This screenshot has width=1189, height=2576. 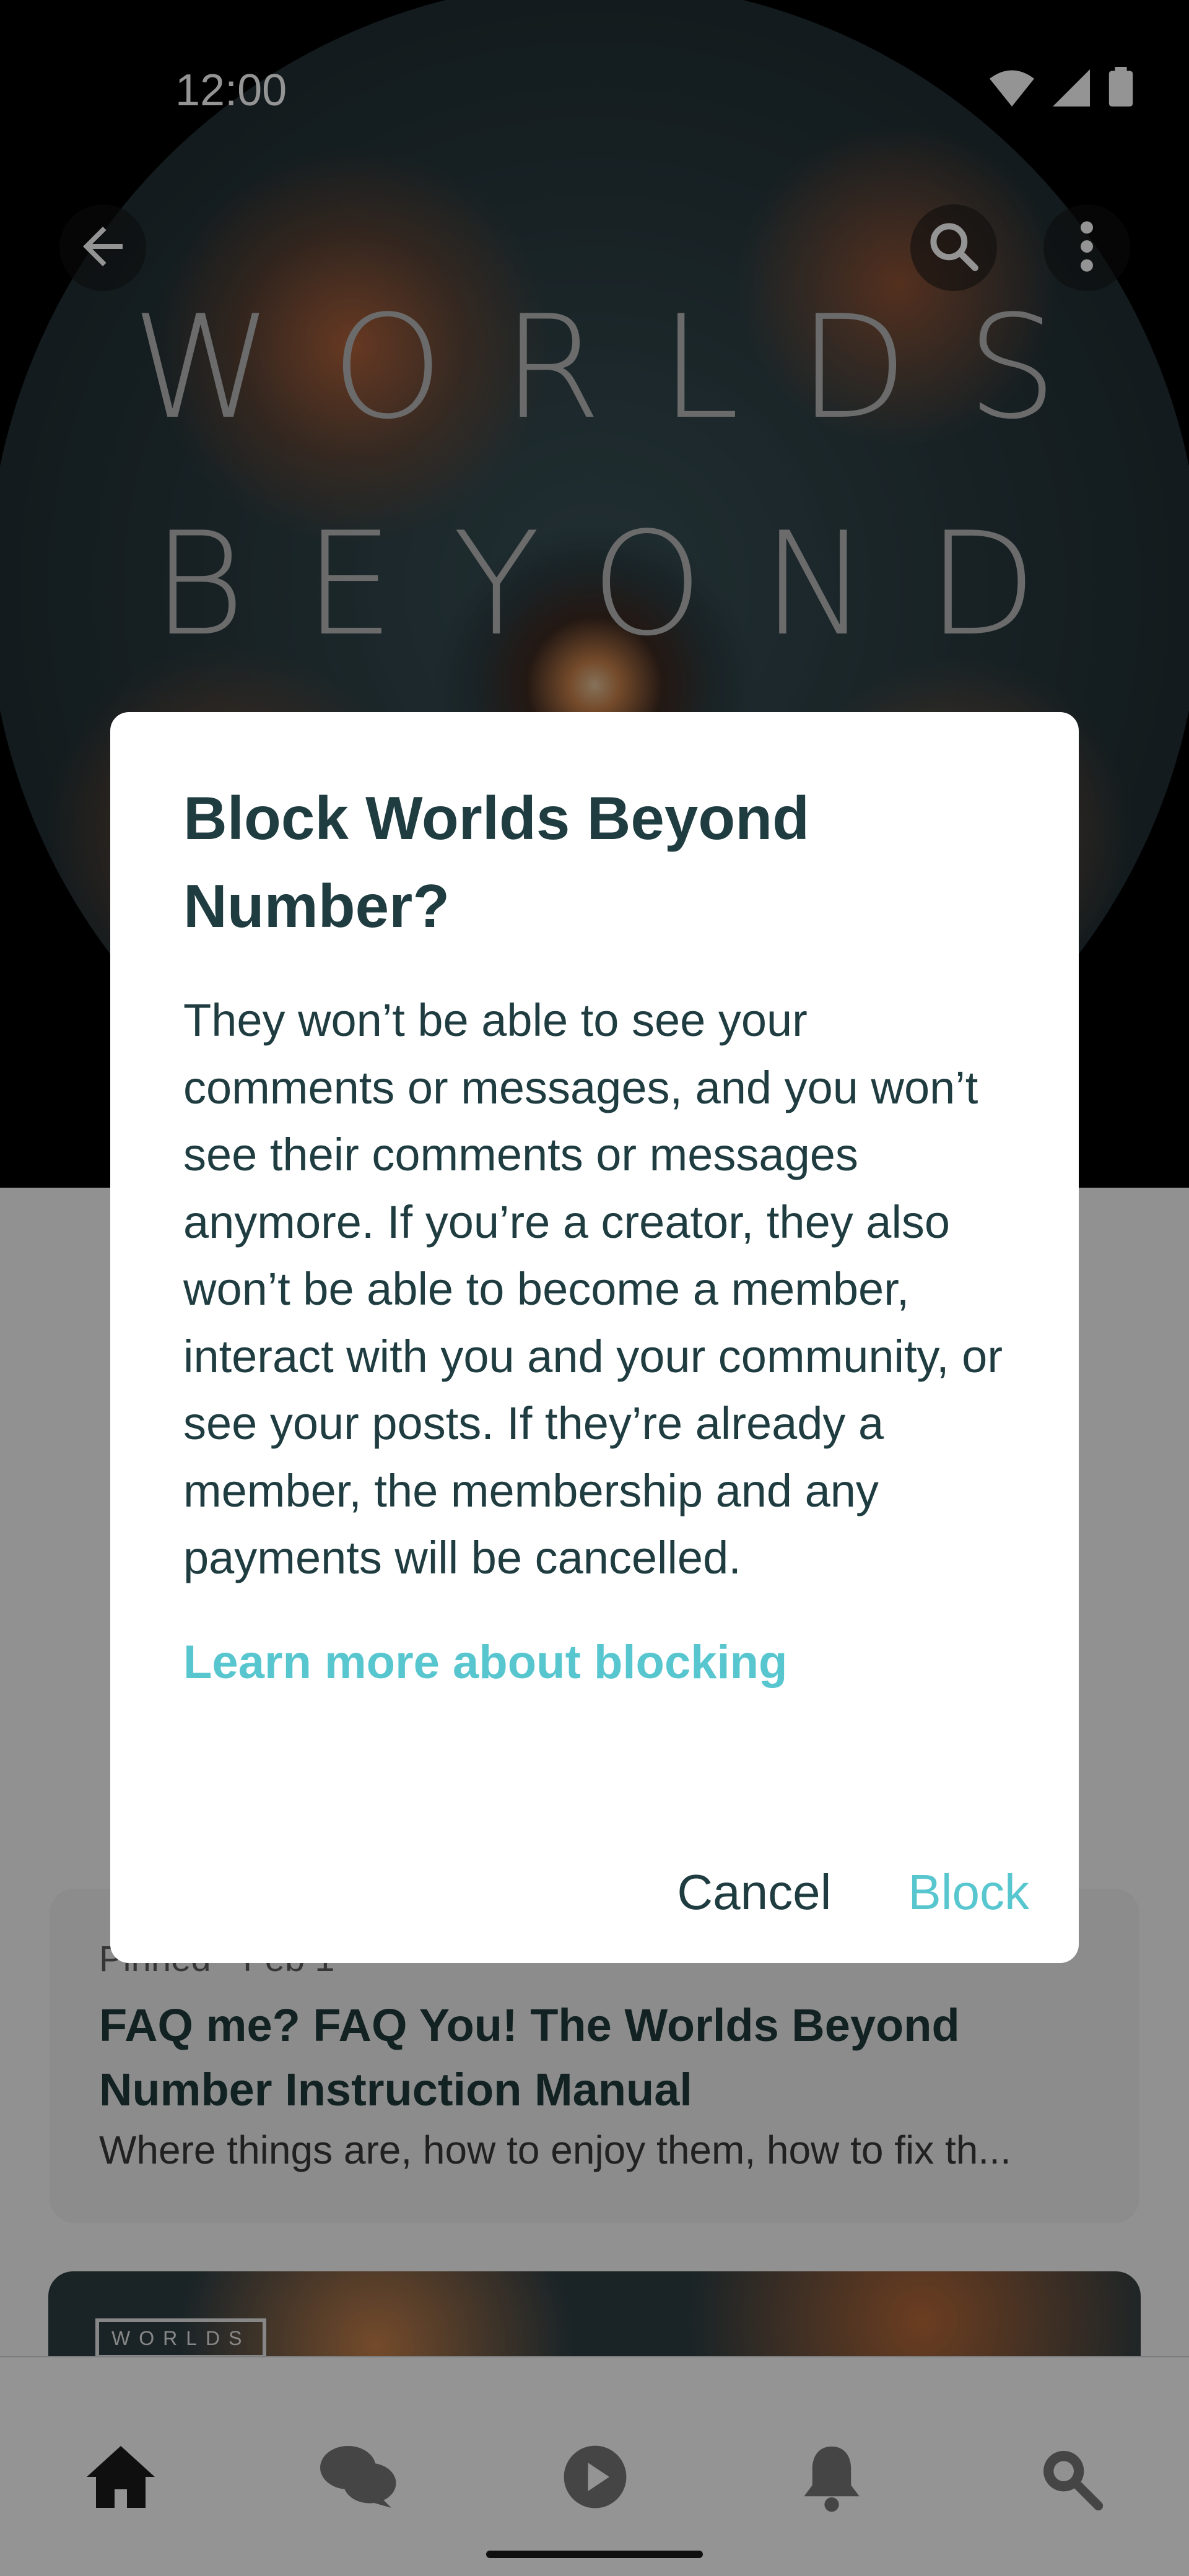 What do you see at coordinates (485, 1662) in the screenshot?
I see `learn-more-link: Learn more about blocking` at bounding box center [485, 1662].